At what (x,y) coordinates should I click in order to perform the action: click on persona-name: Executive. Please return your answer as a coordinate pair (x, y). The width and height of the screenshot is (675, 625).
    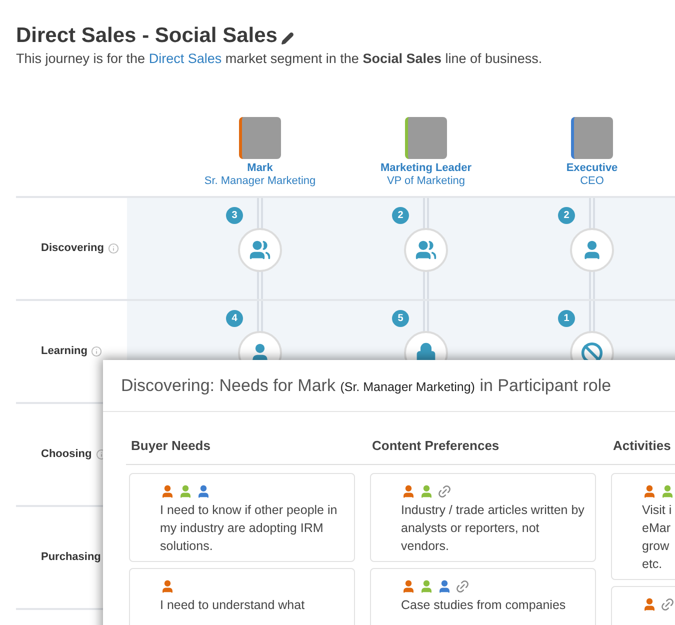
    Looking at the image, I should click on (592, 168).